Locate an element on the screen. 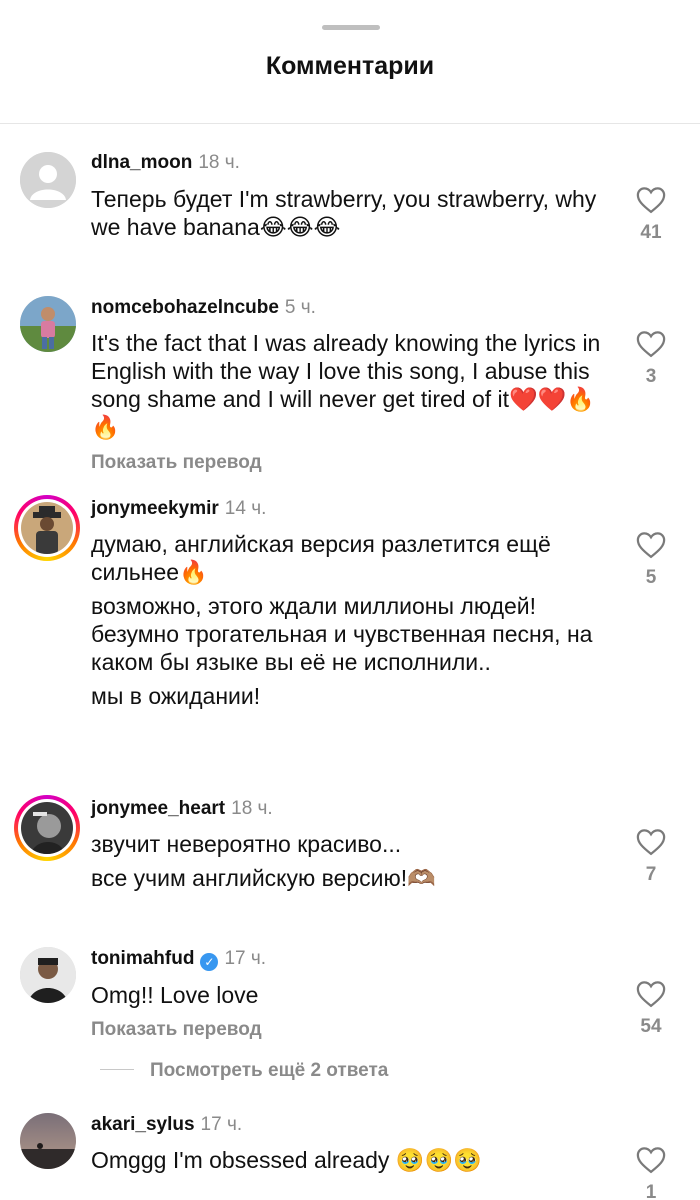 The width and height of the screenshot is (700, 1200). like-button: 54 is located at coordinates (651, 1009).